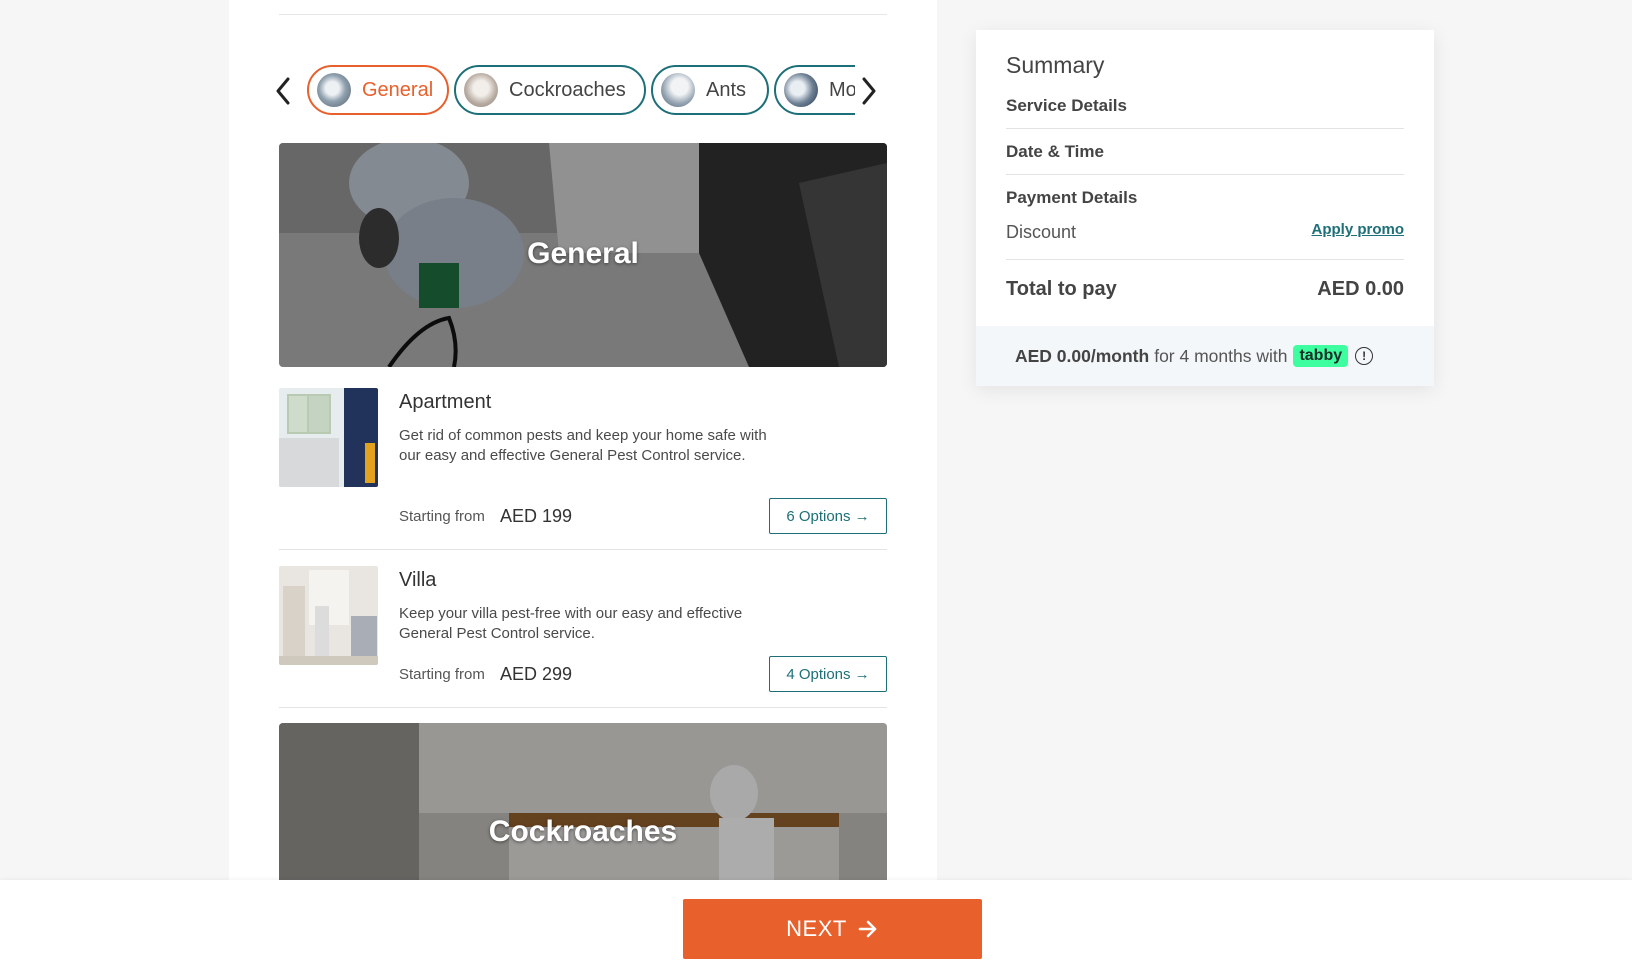  I want to click on summary-title: Summary, so click(1055, 65).